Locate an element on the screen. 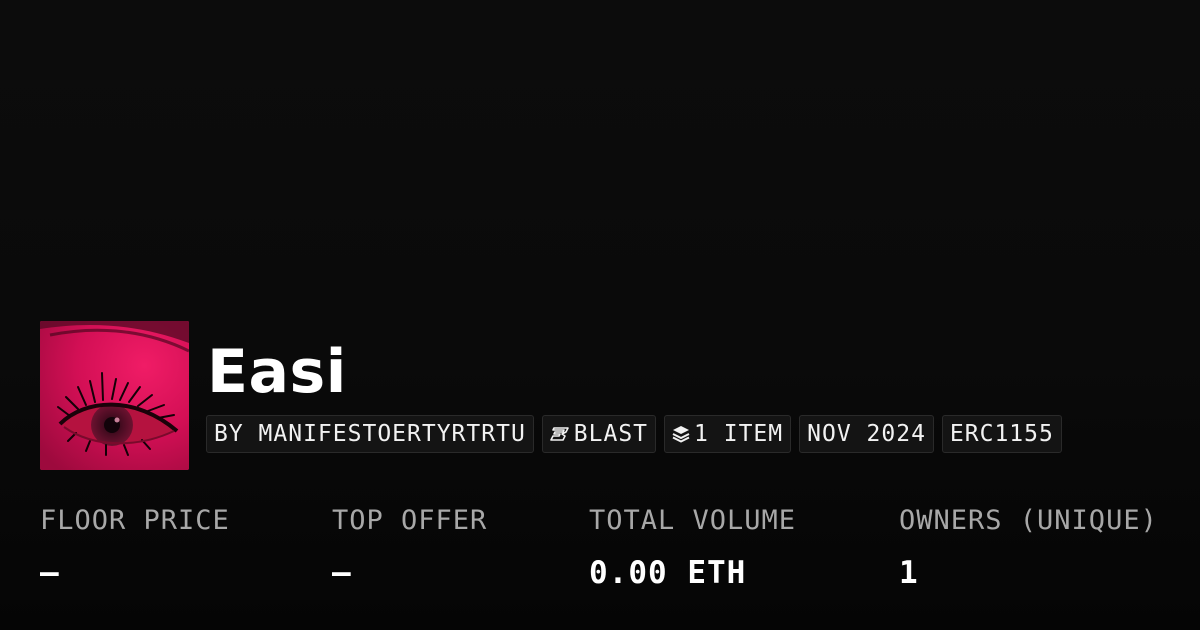 The height and width of the screenshot is (630, 1200). creator-chip: BY MANIFESTOERTYRTRTU is located at coordinates (370, 434).